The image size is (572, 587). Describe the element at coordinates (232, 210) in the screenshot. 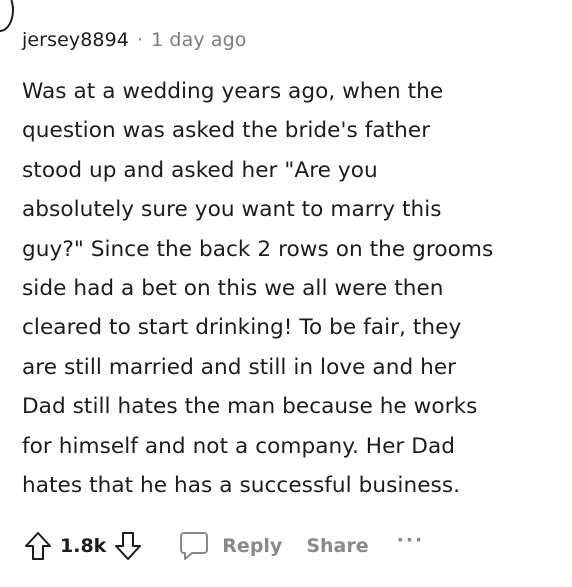

I see `comment-line: absolutely sure you want to marry this` at that location.